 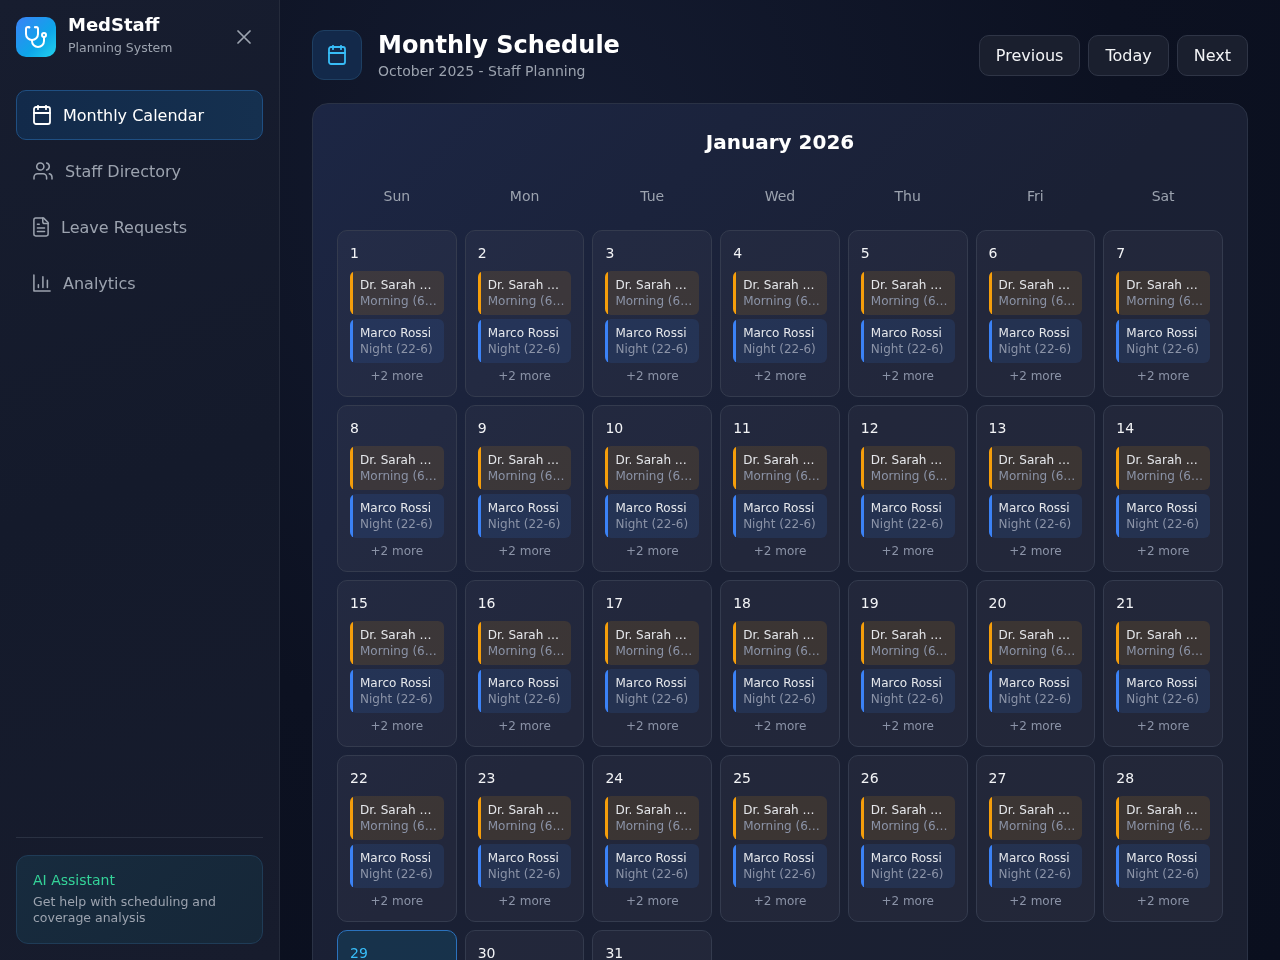 I want to click on nav-item: Monthly Calendar, so click(x=139, y=115).